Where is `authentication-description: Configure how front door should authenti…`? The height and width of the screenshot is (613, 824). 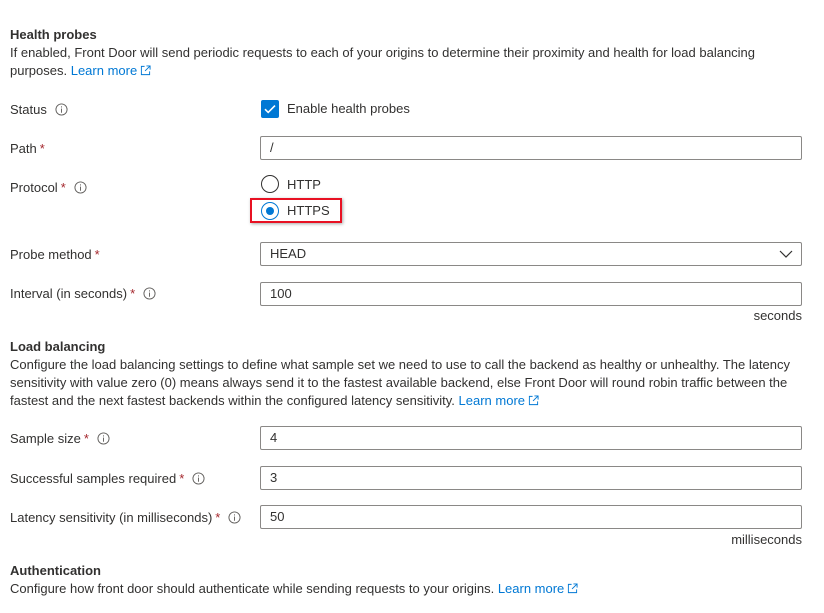
authentication-description: Configure how front door should authenti… is located at coordinates (405, 589).